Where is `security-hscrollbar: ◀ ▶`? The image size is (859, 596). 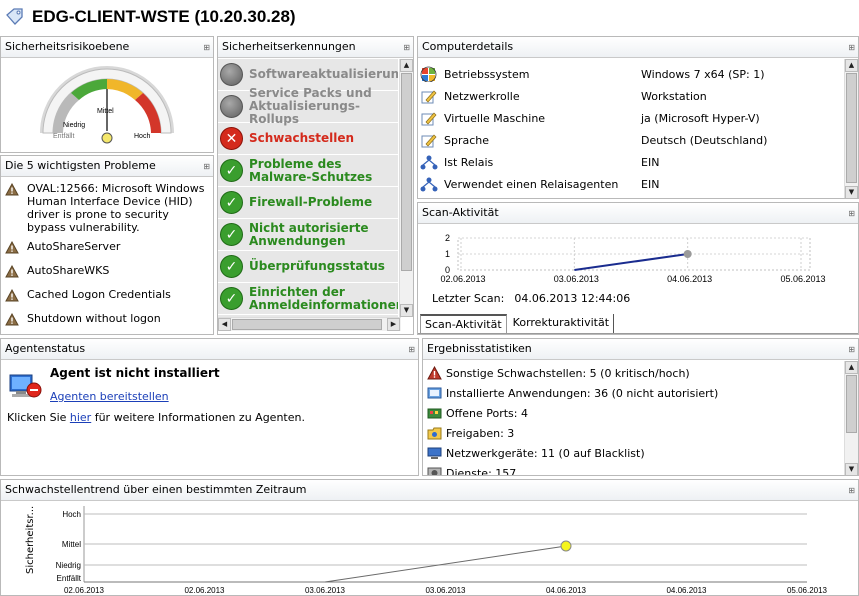 security-hscrollbar: ◀ ▶ is located at coordinates (309, 324).